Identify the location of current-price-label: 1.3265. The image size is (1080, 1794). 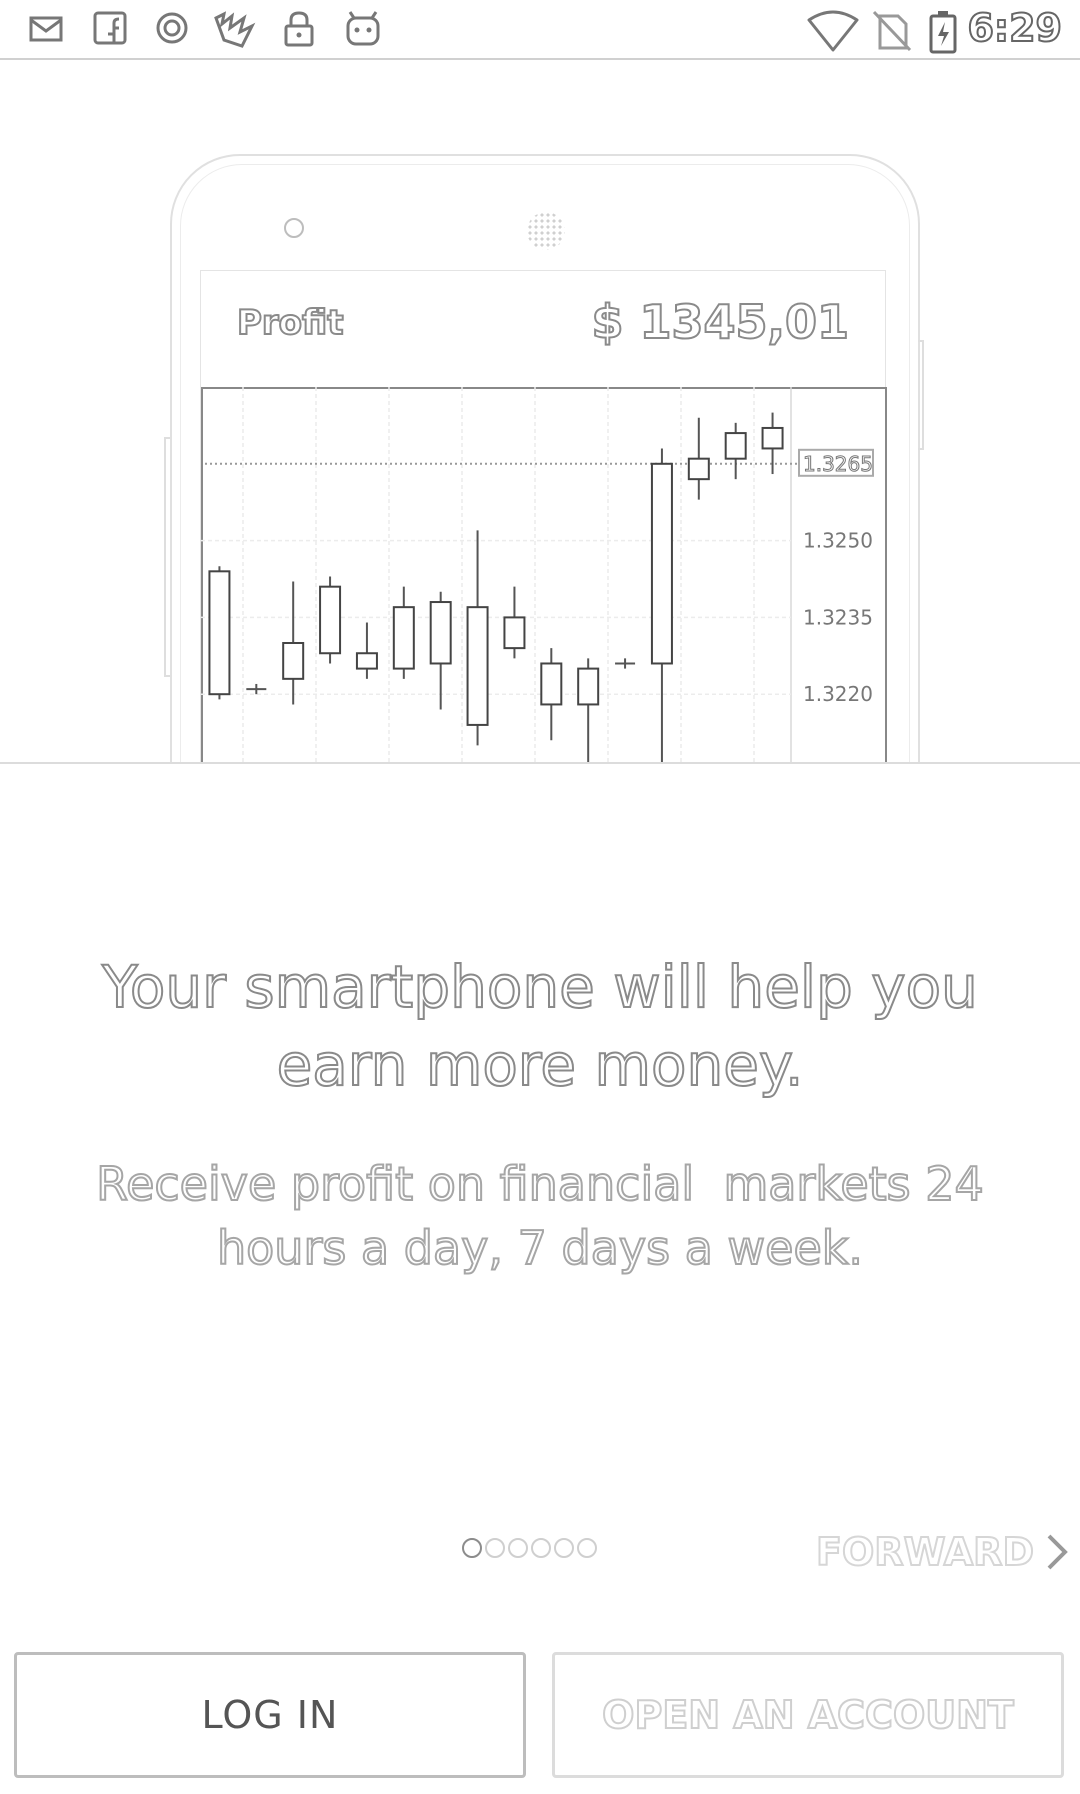
(838, 464).